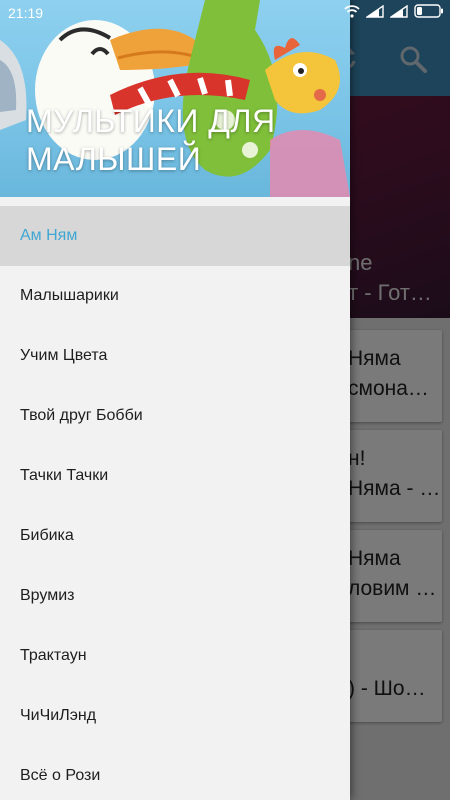 The width and height of the screenshot is (450, 800). Describe the element at coordinates (64, 355) in the screenshot. I see `drawer-item-label: Учим Цвета` at that location.